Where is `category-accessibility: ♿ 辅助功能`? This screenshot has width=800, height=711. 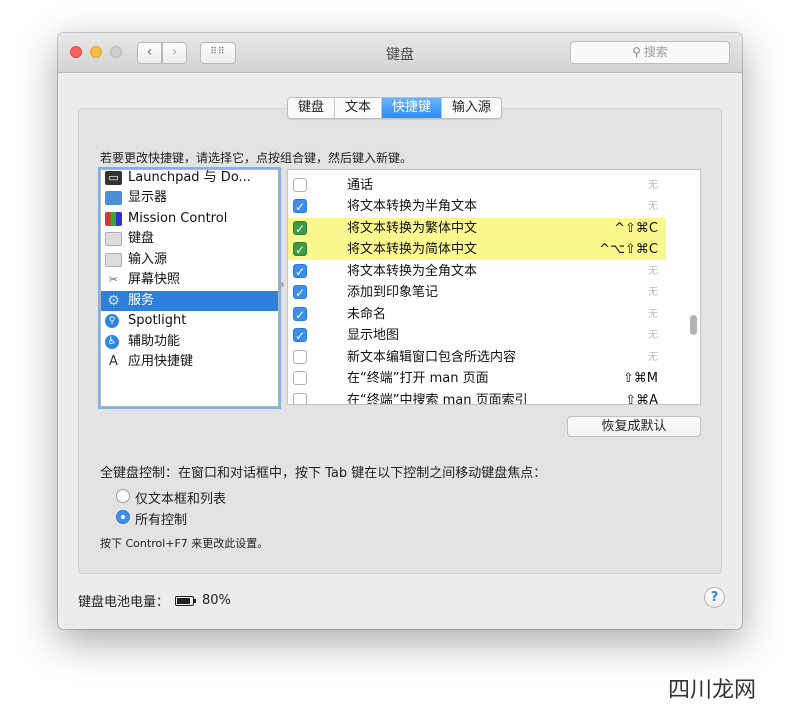 category-accessibility: ♿ 辅助功能 is located at coordinates (189, 342).